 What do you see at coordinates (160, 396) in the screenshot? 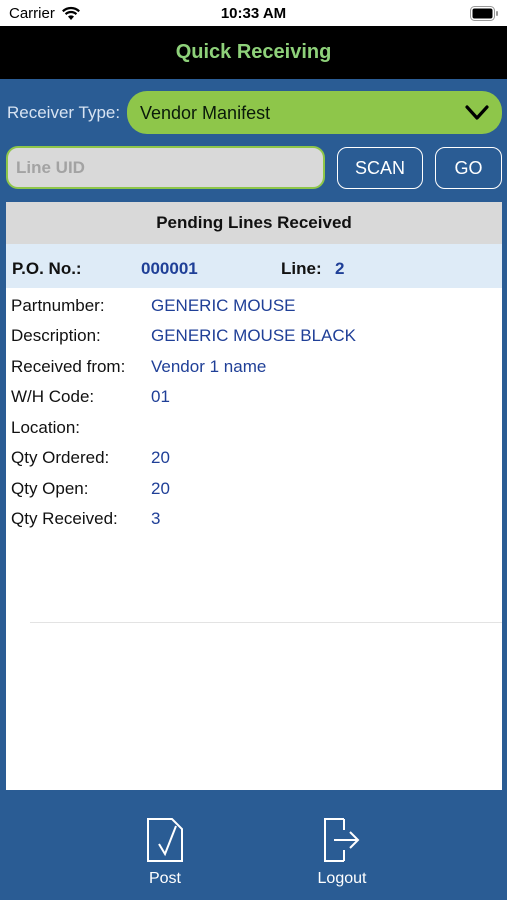
I see `detail-value: 01` at bounding box center [160, 396].